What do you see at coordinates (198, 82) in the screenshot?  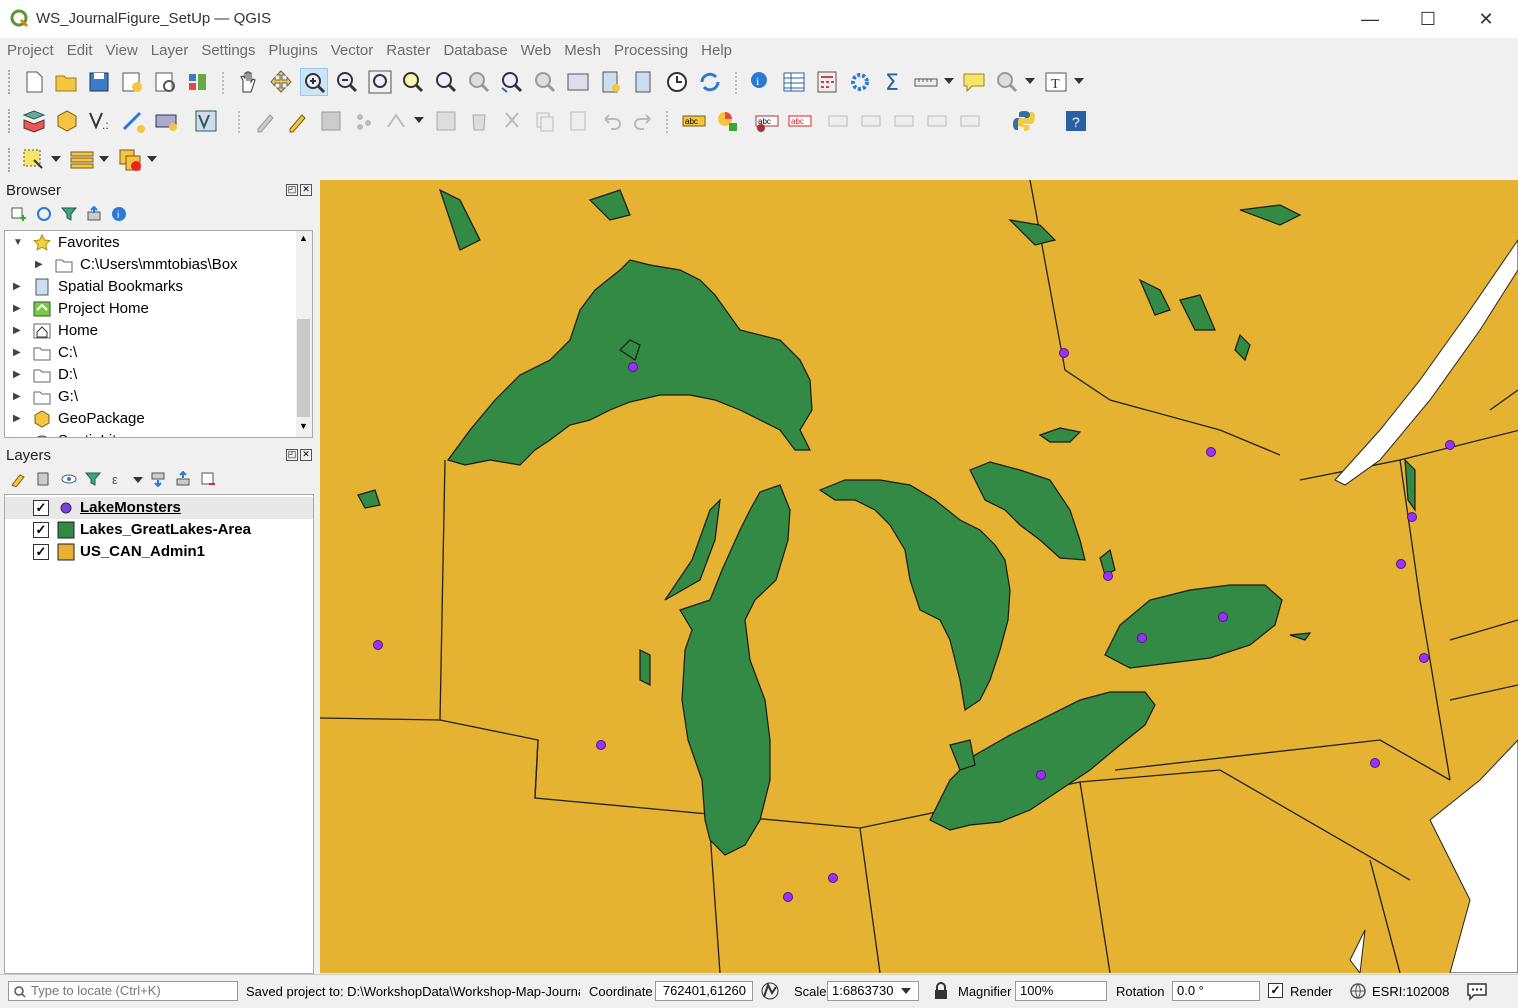 I see `style-manager-icon` at bounding box center [198, 82].